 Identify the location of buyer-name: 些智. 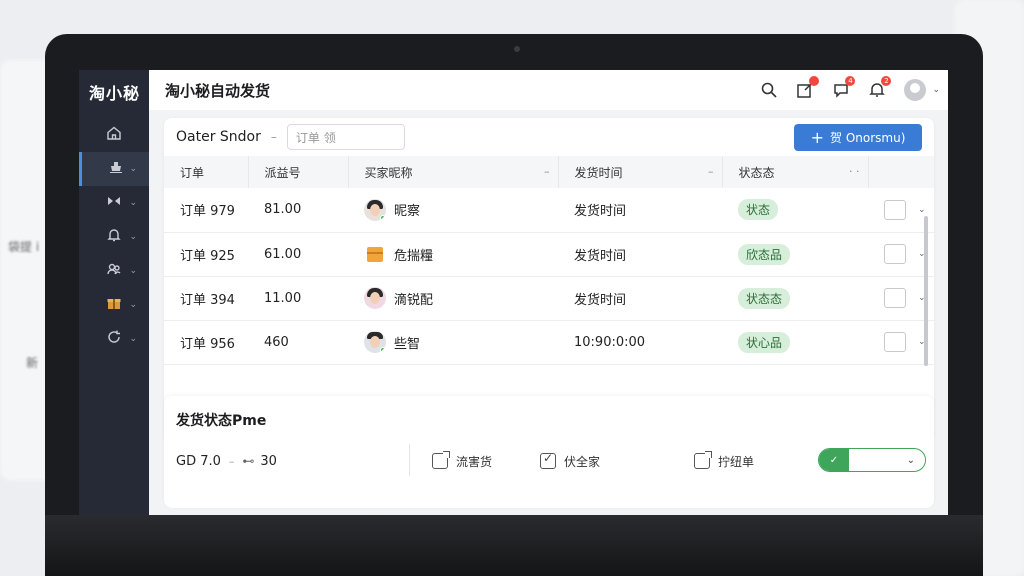
(407, 344).